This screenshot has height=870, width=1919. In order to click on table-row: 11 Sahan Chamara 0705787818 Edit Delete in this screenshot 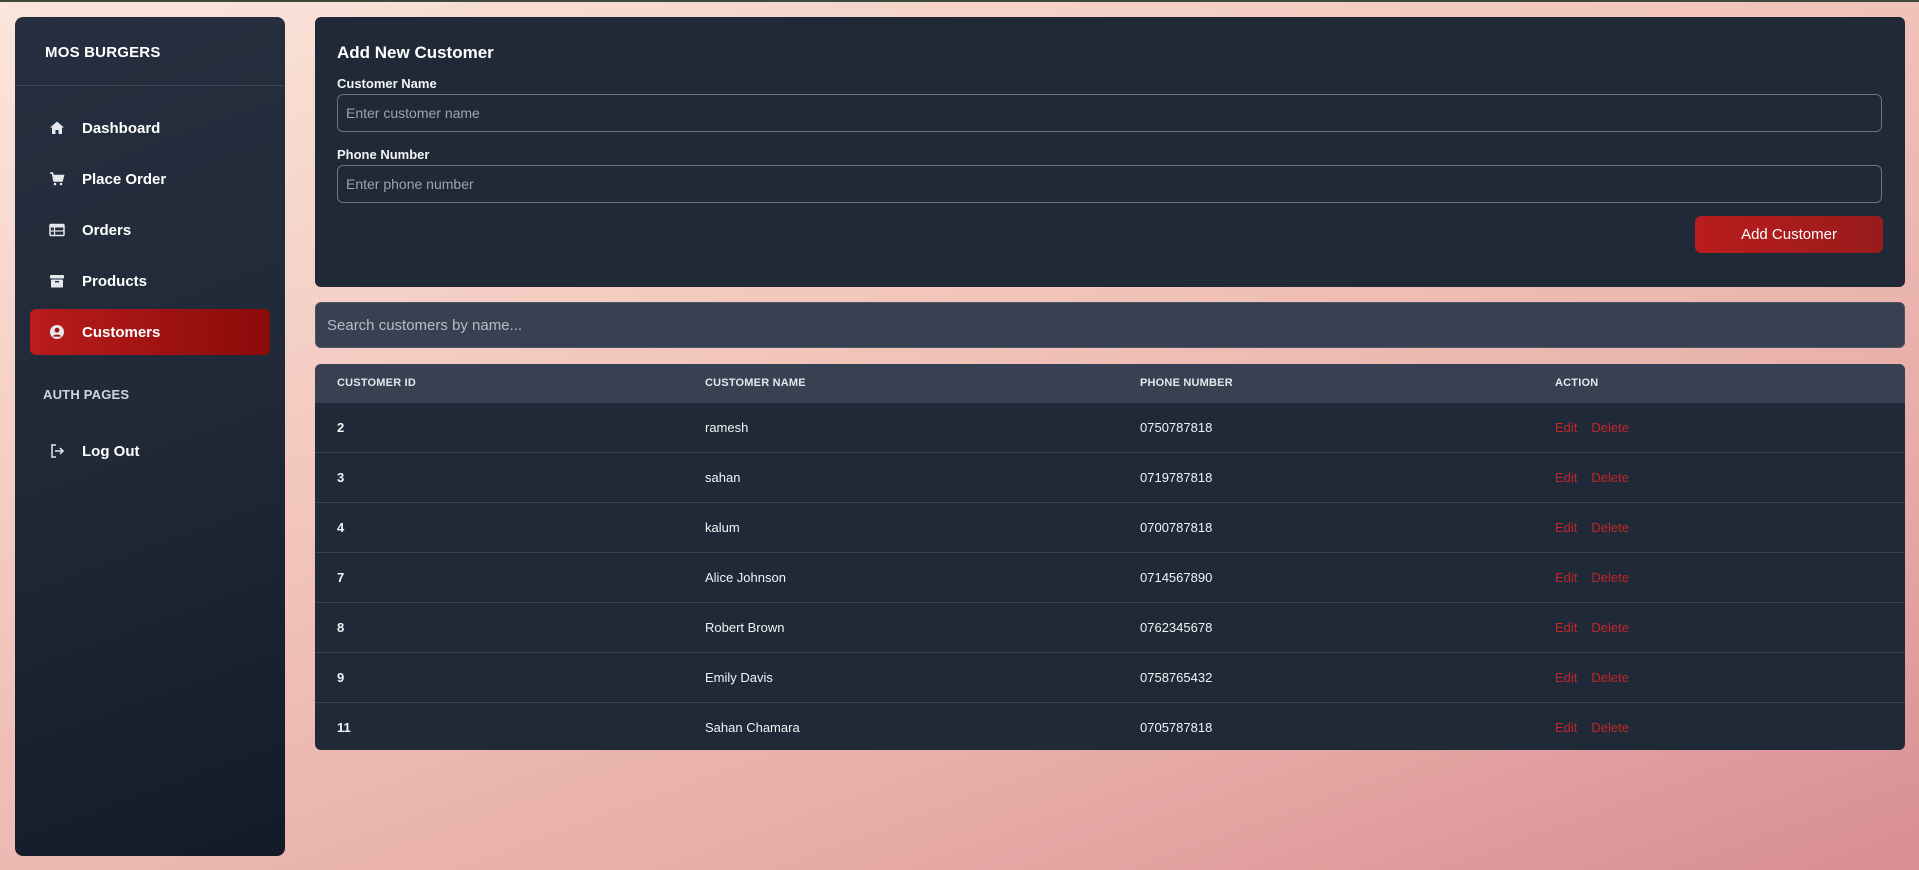, I will do `click(1110, 726)`.